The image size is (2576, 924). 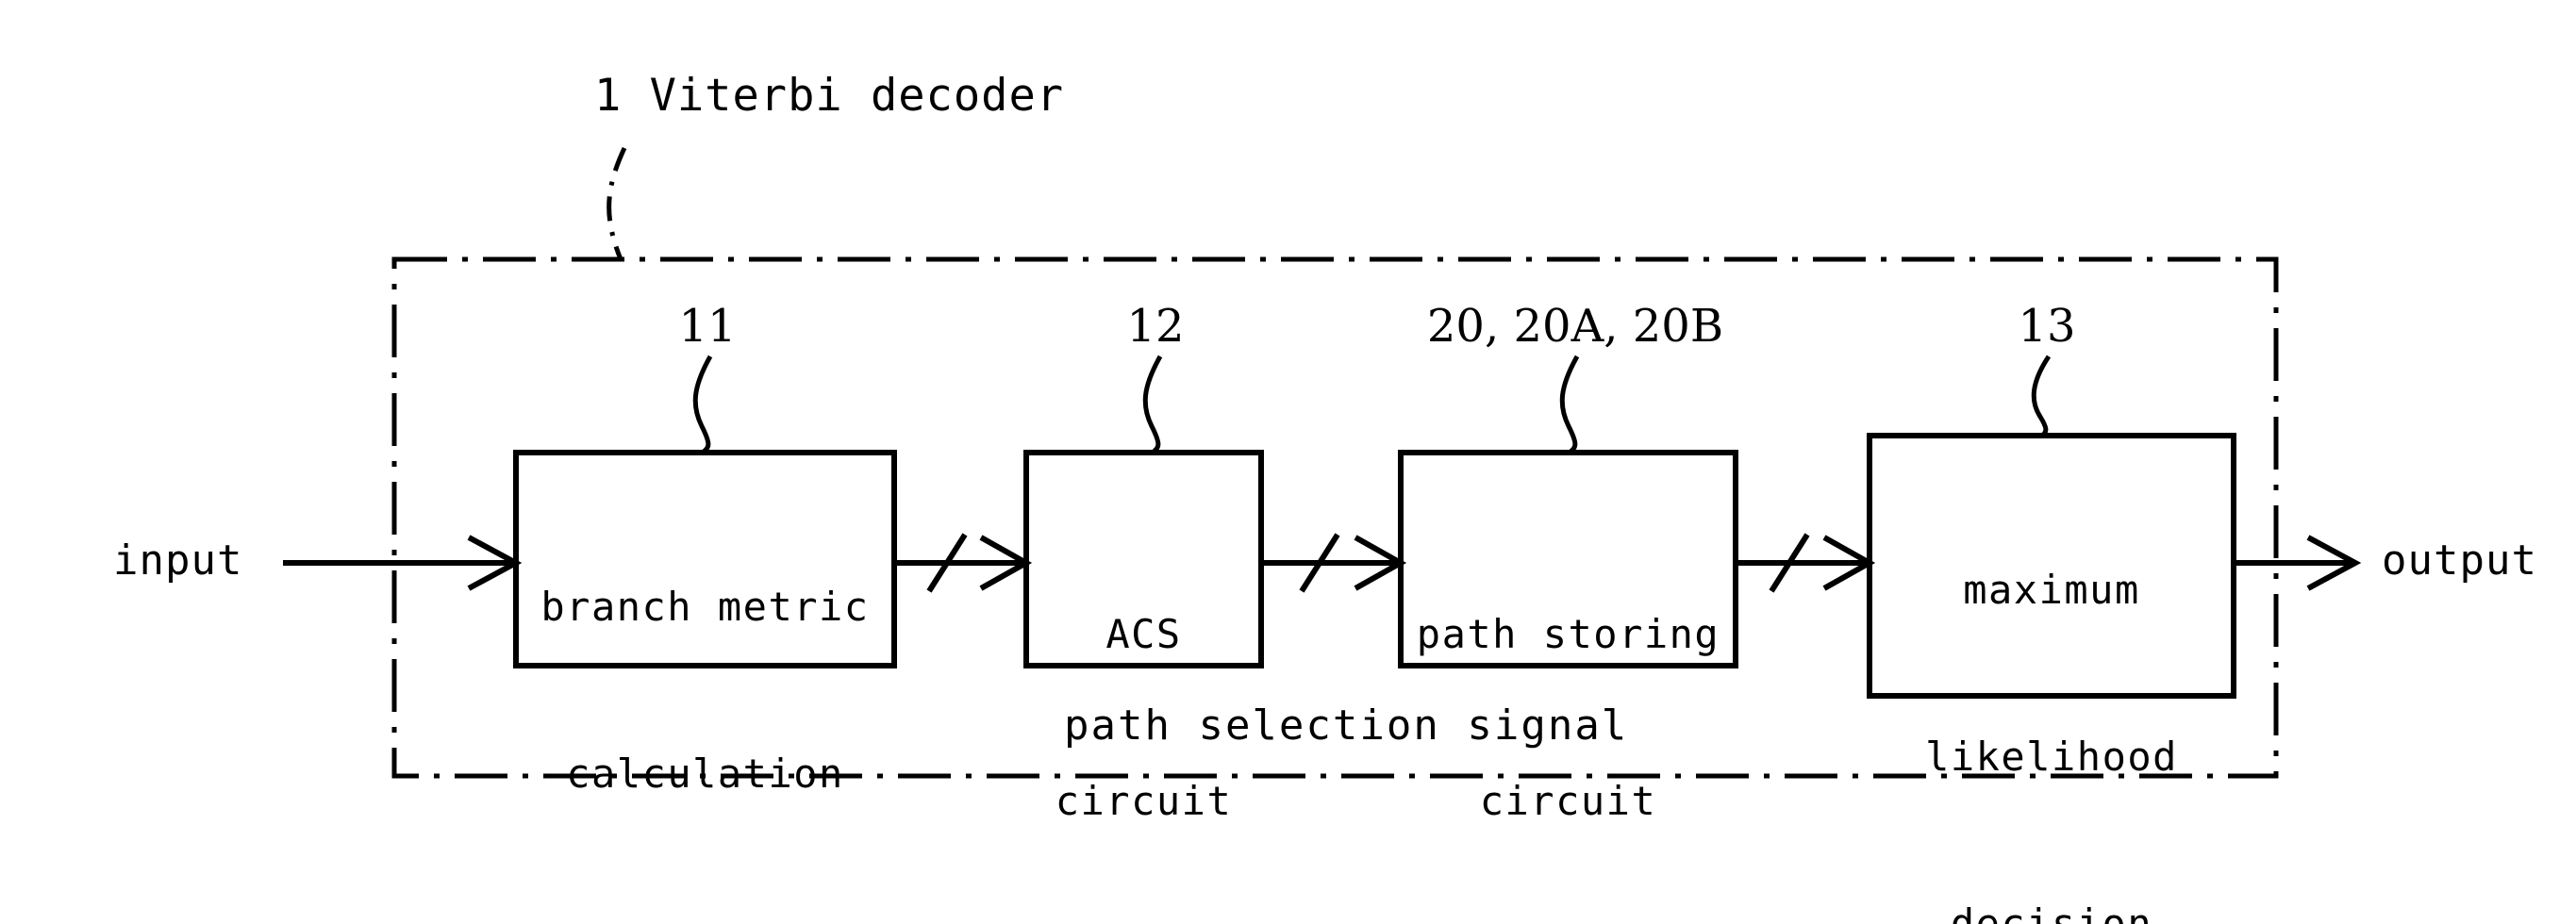 I want to click on block-label-line: ACS, so click(x=1144, y=634).